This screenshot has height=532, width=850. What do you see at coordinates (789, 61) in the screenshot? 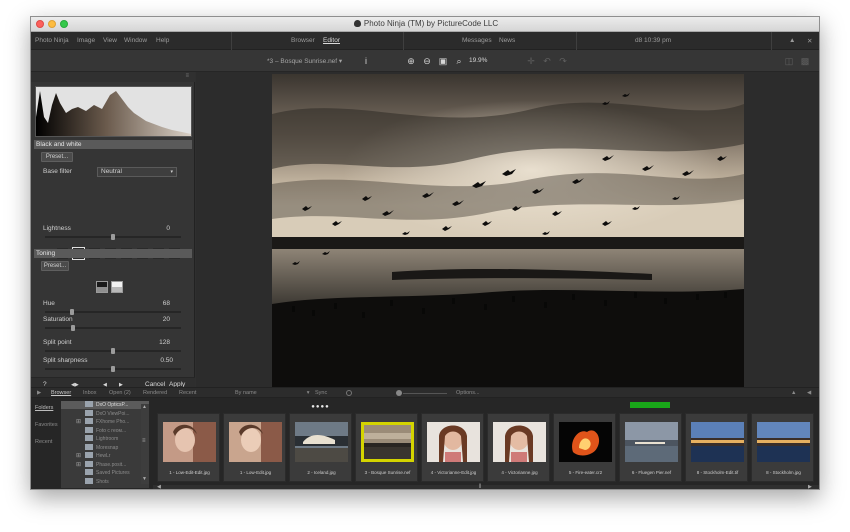
I see `split-view-icon: ◫` at bounding box center [789, 61].